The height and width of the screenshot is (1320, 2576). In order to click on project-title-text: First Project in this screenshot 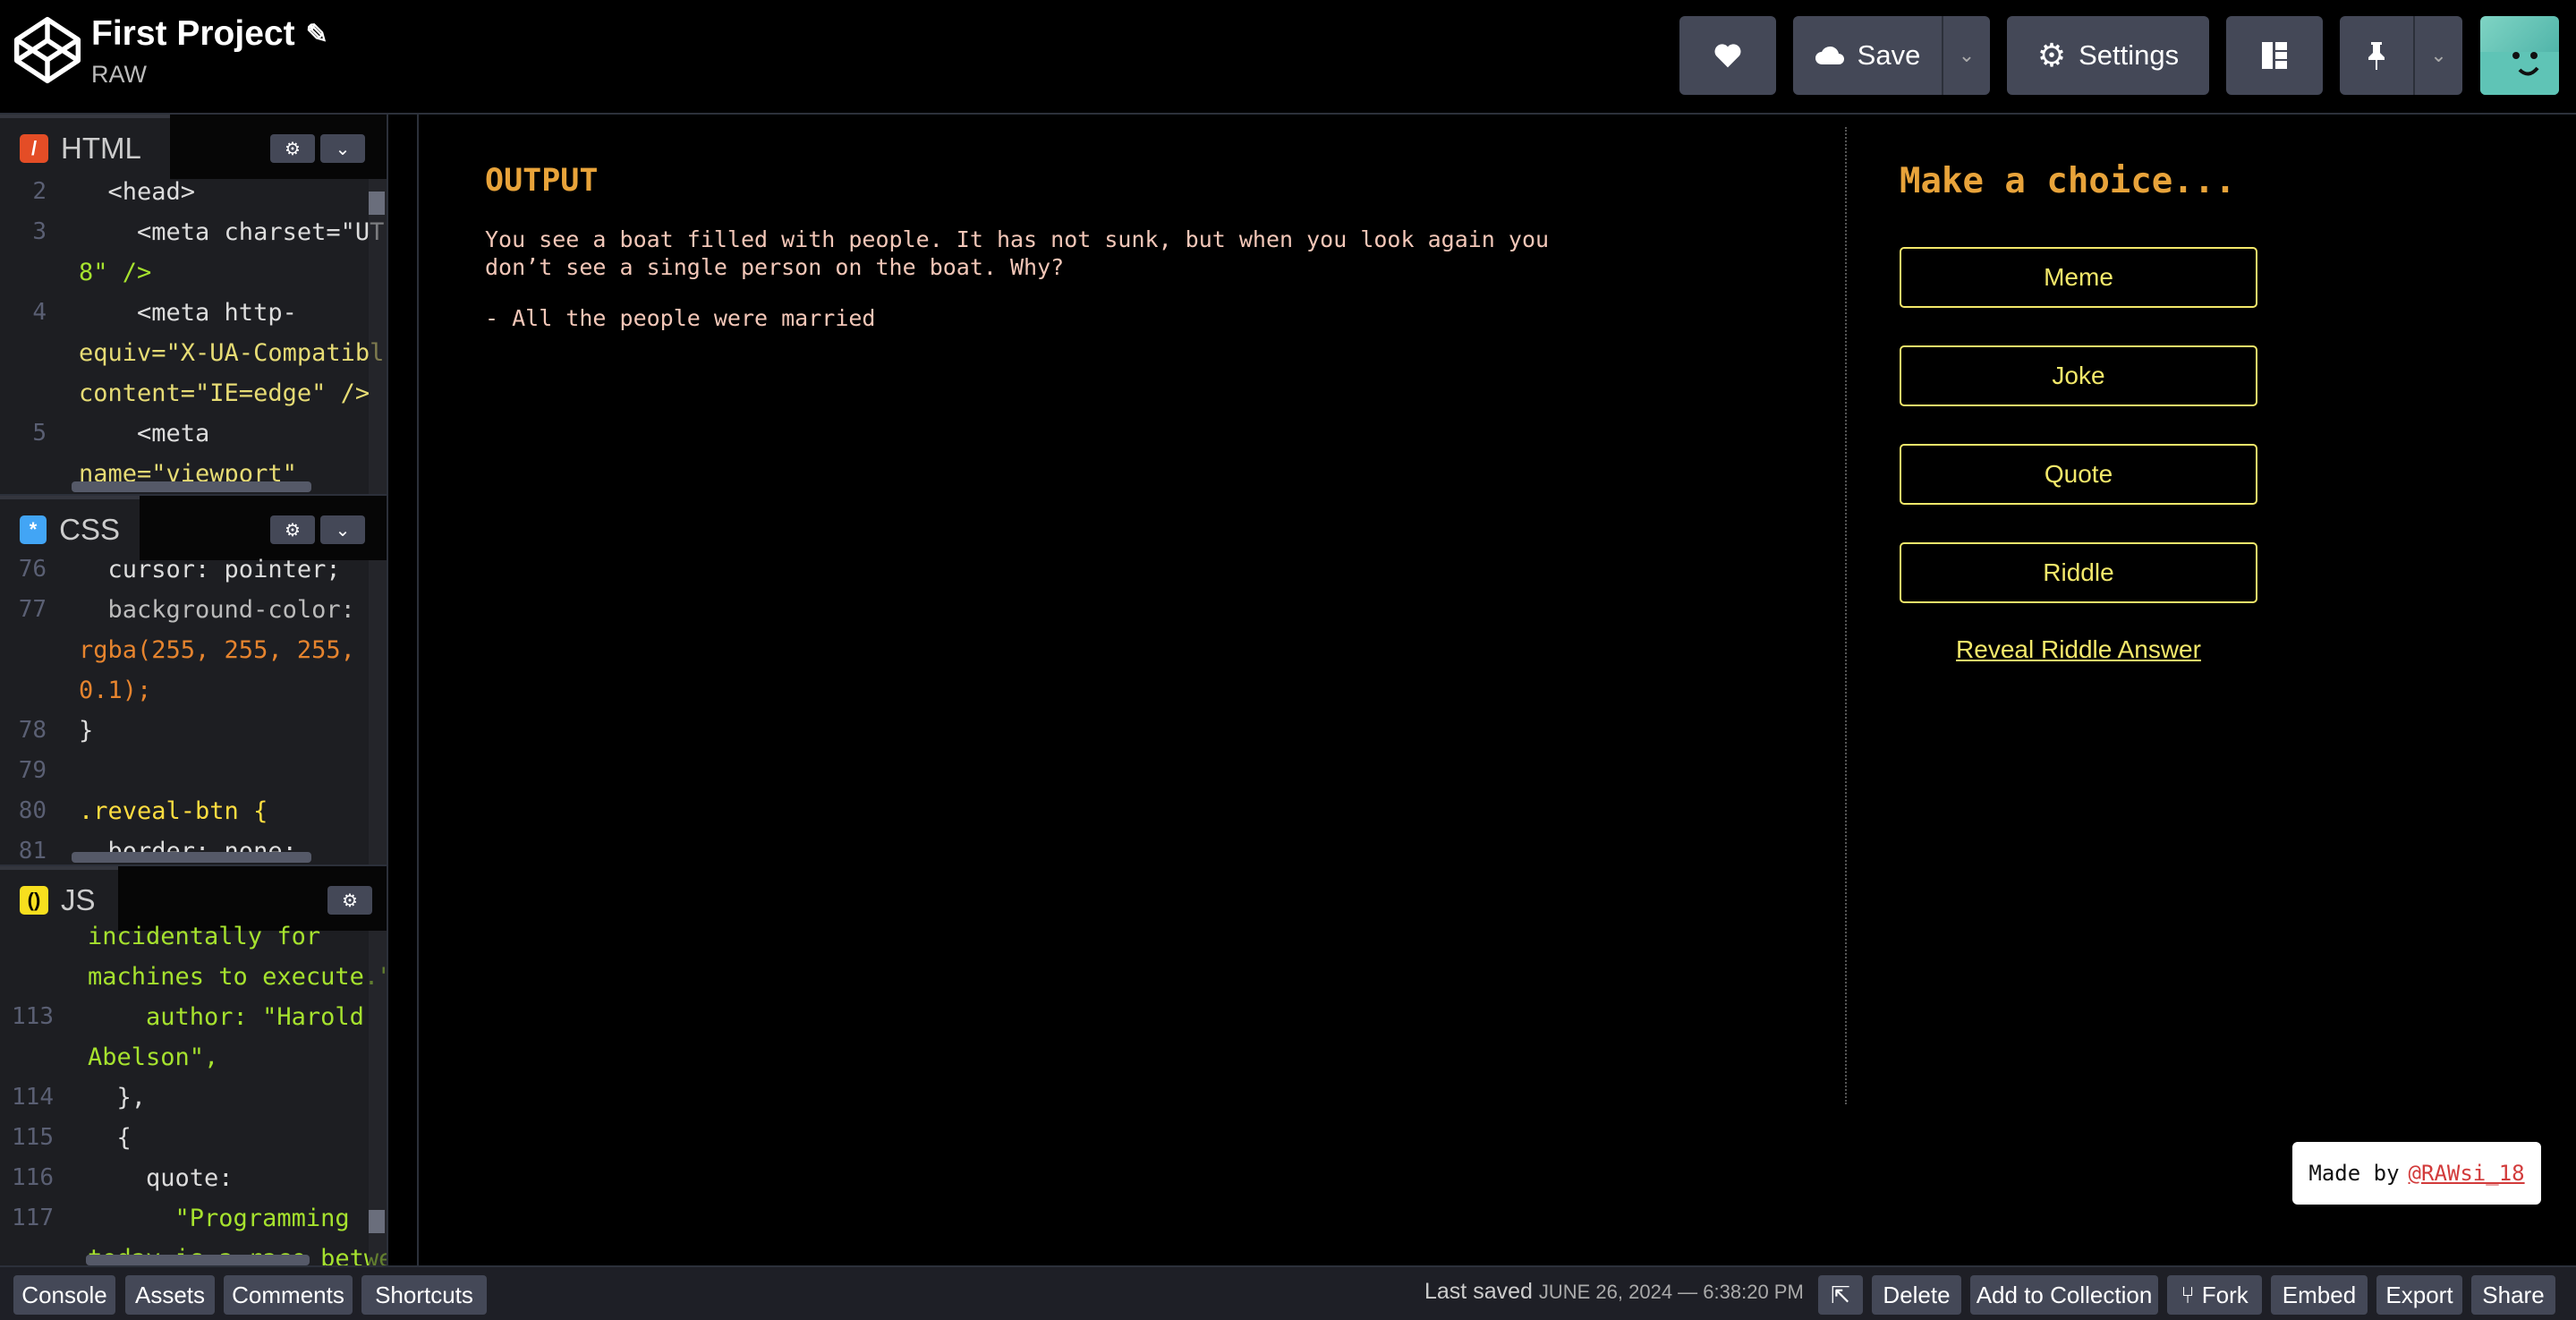, I will do `click(193, 34)`.